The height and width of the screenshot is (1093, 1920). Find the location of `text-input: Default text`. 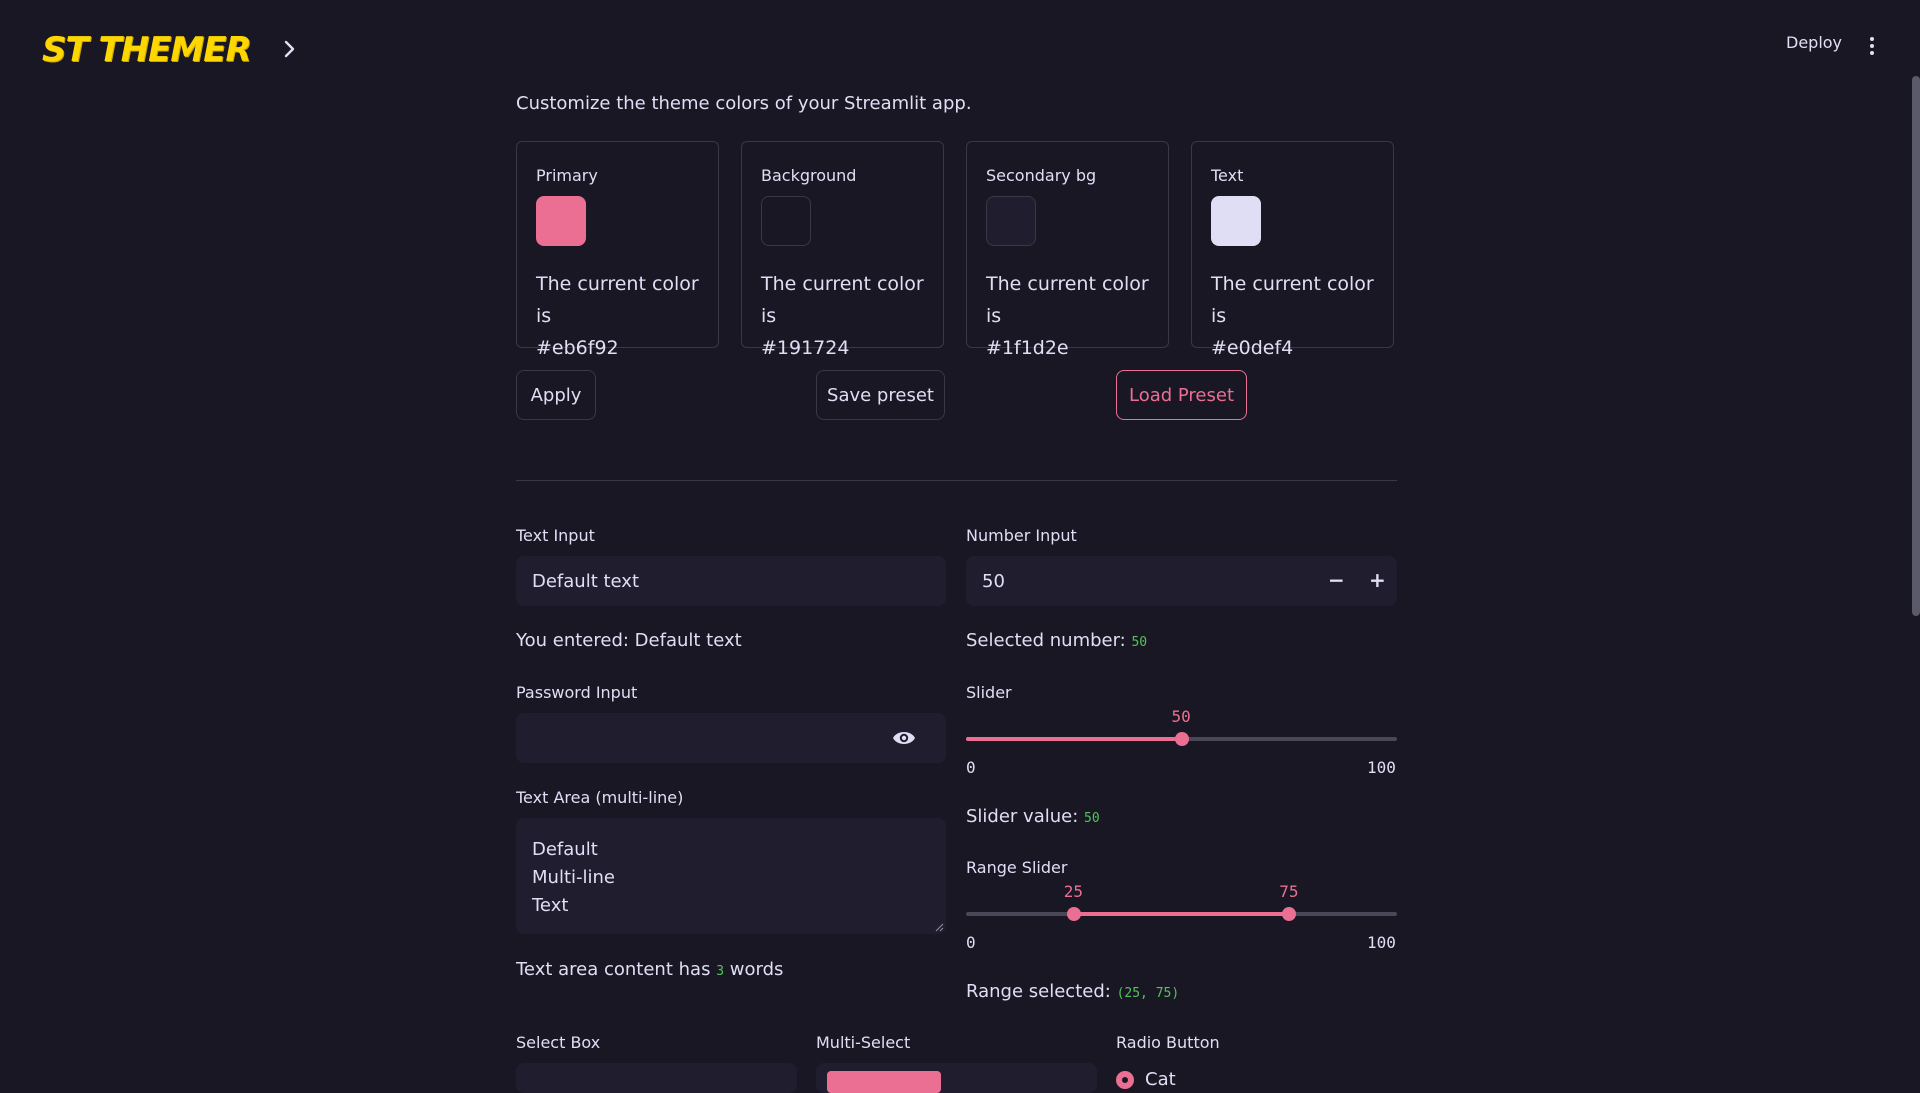

text-input: Default text is located at coordinates (731, 581).